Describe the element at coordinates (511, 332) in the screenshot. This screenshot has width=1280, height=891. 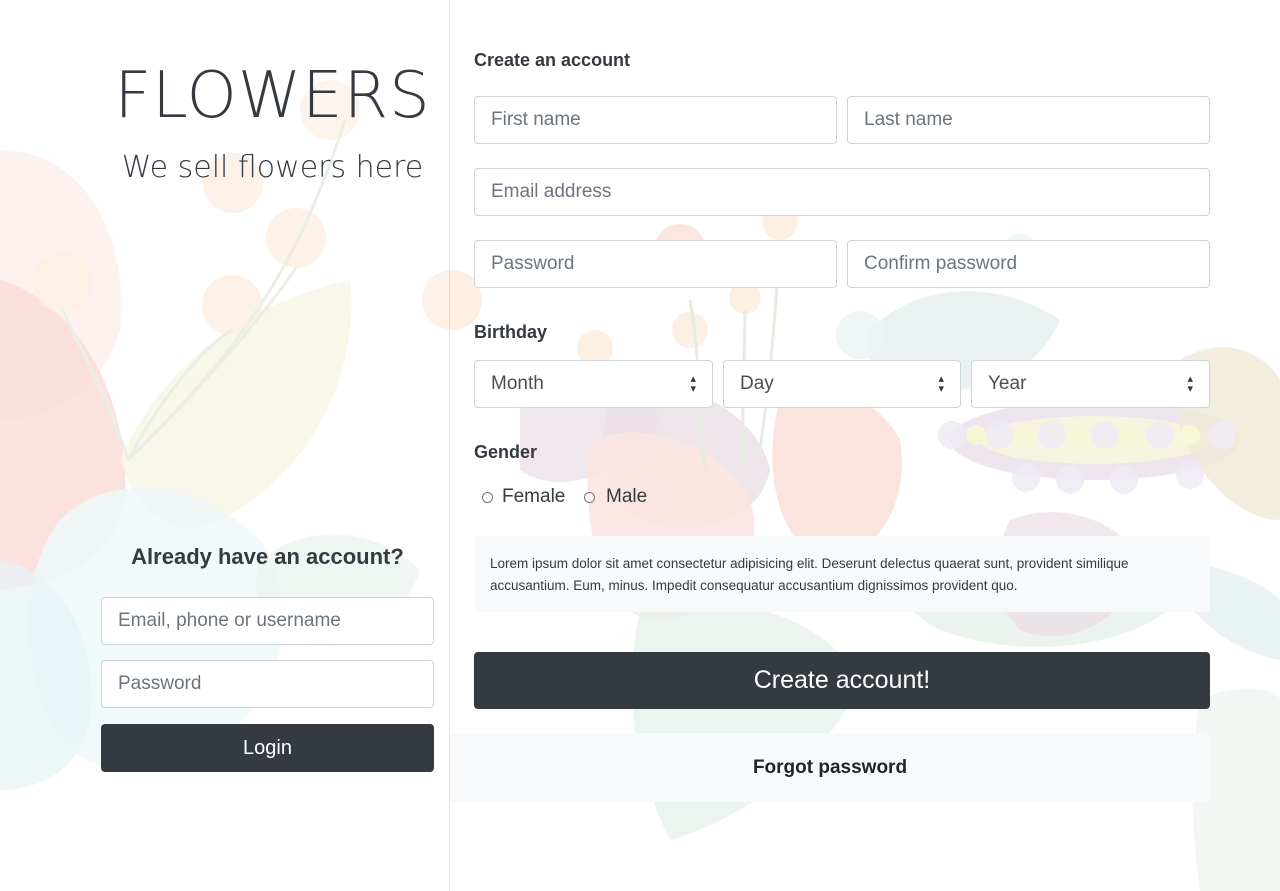
I see `birthday-label: Birthday` at that location.